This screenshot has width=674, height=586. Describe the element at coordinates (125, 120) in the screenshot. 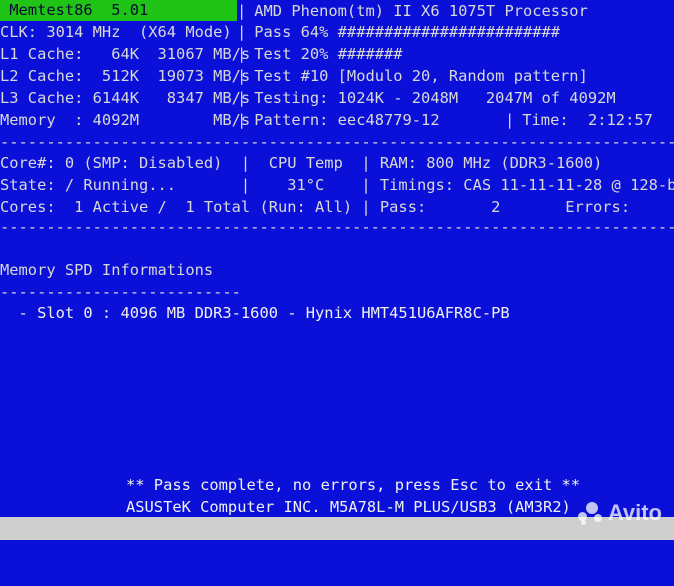

I see `memory-info: Memory : 4092M MB/s` at that location.